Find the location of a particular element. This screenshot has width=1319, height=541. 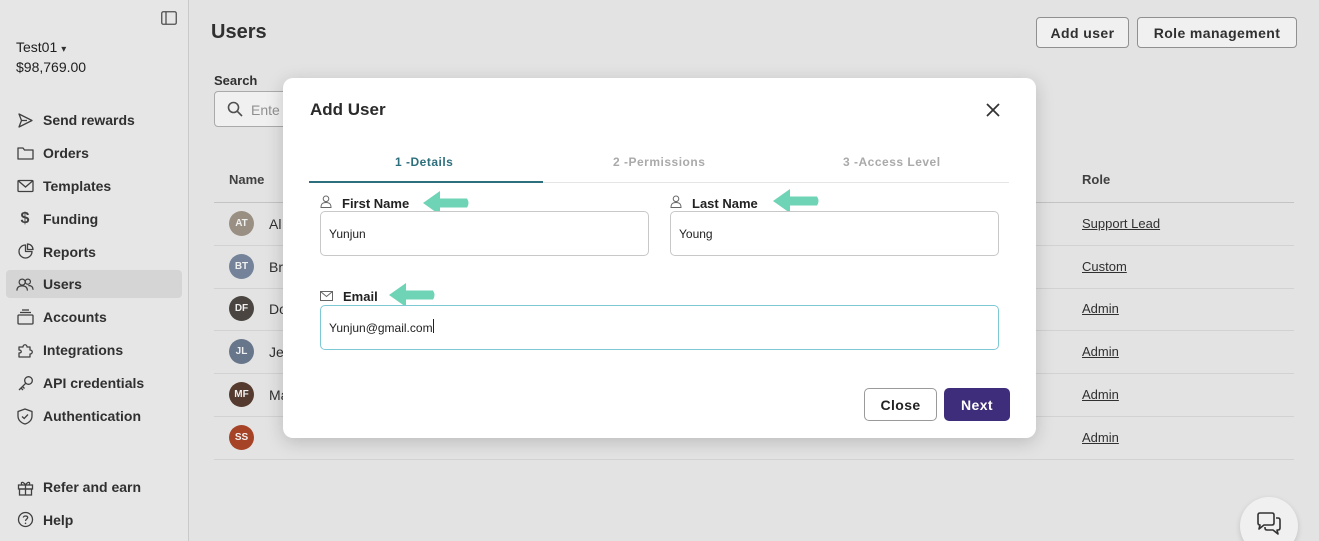

modal-title: Add User is located at coordinates (348, 109).